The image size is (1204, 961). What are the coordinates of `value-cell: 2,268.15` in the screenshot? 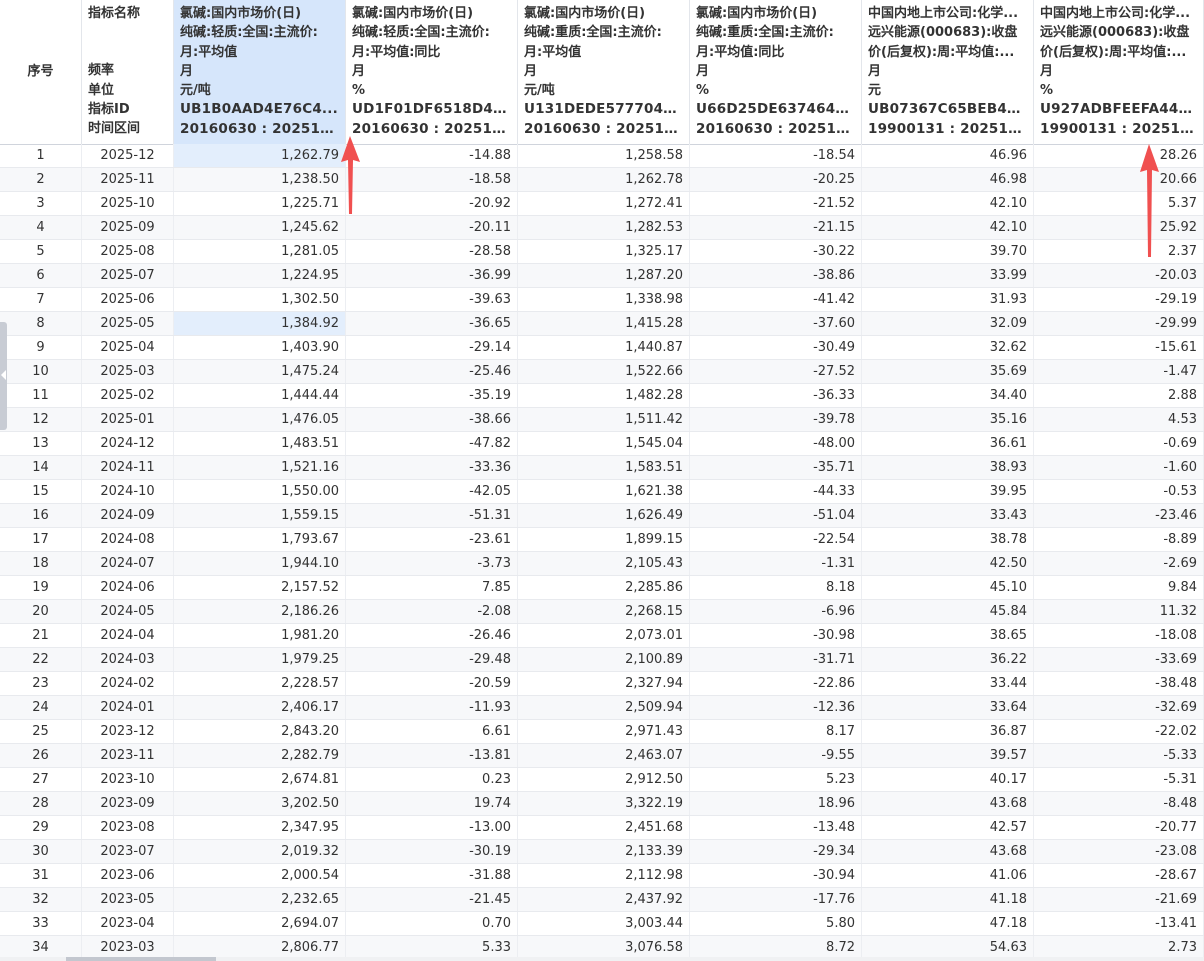 It's located at (604, 611).